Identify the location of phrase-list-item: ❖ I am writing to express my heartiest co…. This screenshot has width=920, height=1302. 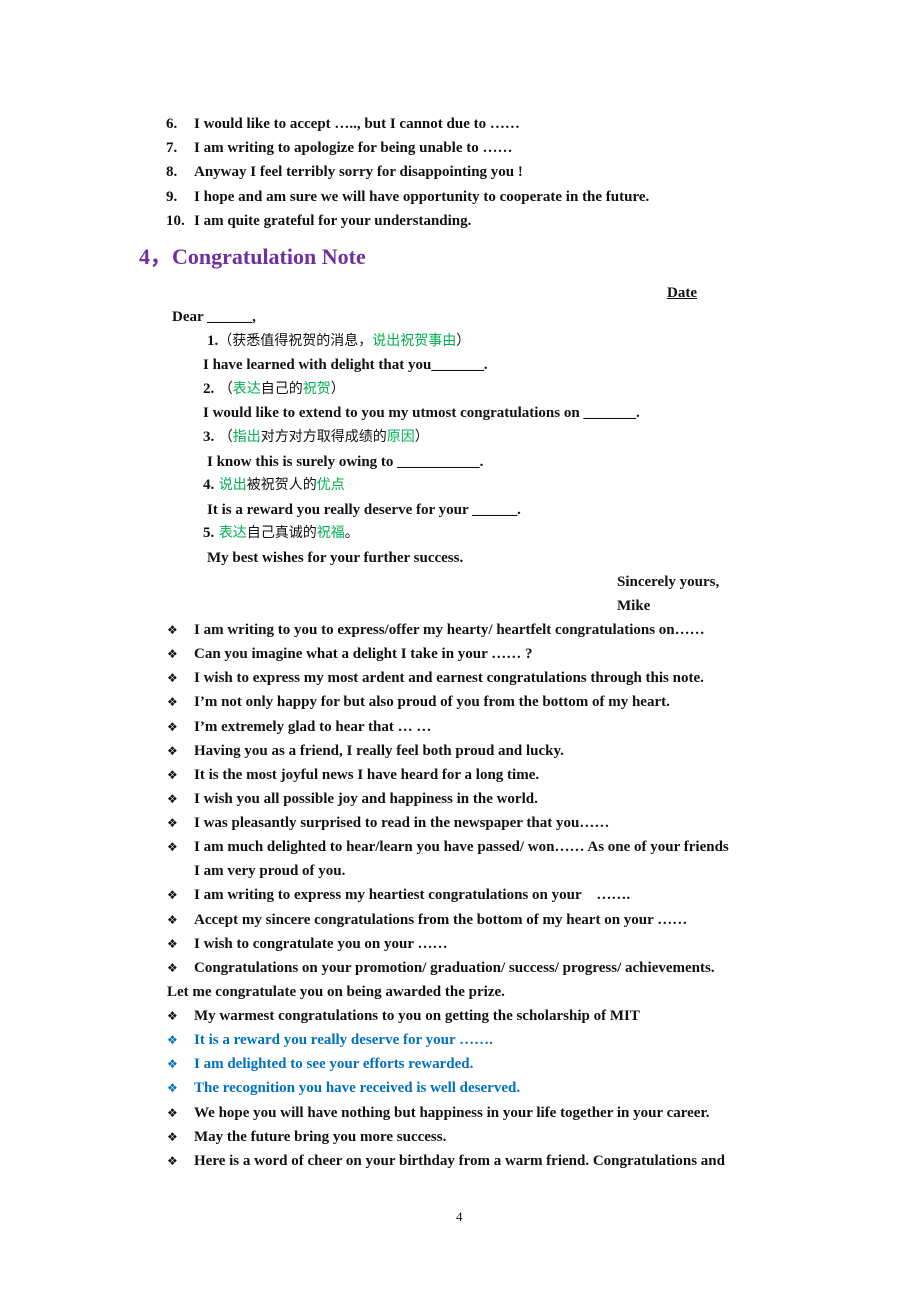
(398, 895).